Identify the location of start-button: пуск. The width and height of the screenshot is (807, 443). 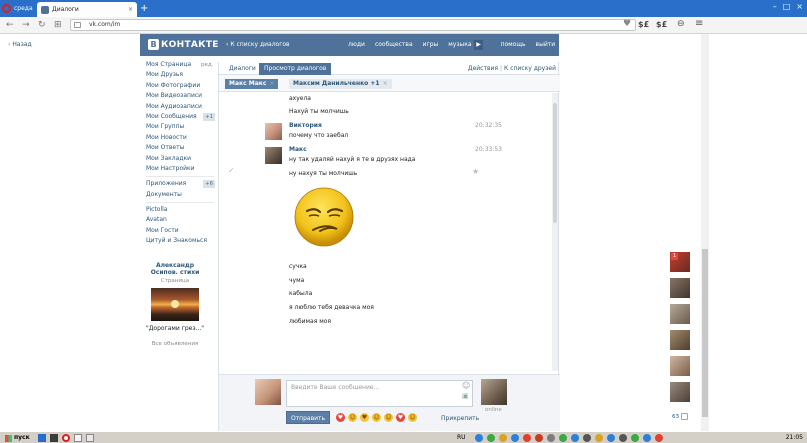
(17, 438).